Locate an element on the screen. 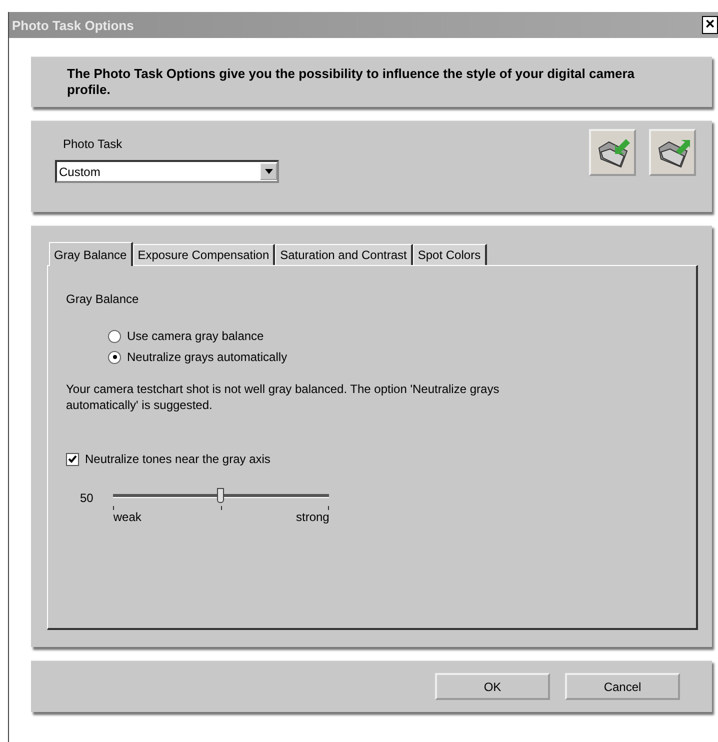 The image size is (718, 742). photo-task-dropdown: Custom is located at coordinates (167, 171).